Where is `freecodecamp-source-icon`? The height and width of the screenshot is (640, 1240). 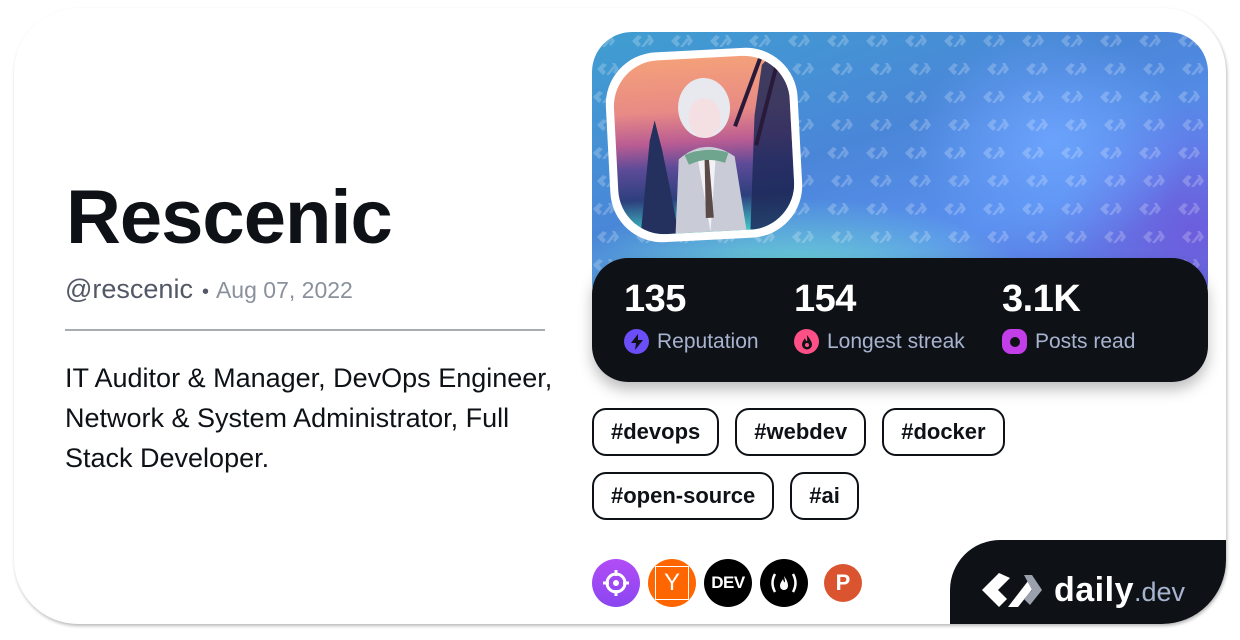 freecodecamp-source-icon is located at coordinates (784, 583).